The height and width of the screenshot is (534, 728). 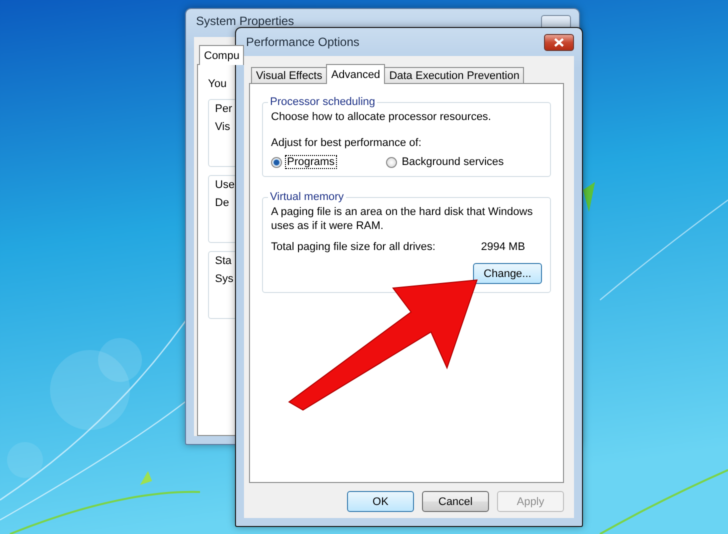 What do you see at coordinates (353, 247) in the screenshot?
I see `total-label: Total paging file size for all drives:` at bounding box center [353, 247].